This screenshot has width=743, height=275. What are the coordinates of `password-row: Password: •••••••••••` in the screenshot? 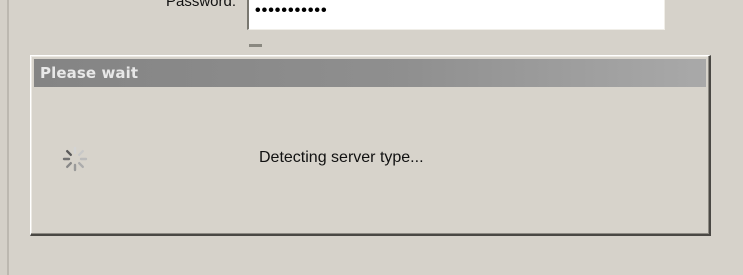 It's located at (371, 20).